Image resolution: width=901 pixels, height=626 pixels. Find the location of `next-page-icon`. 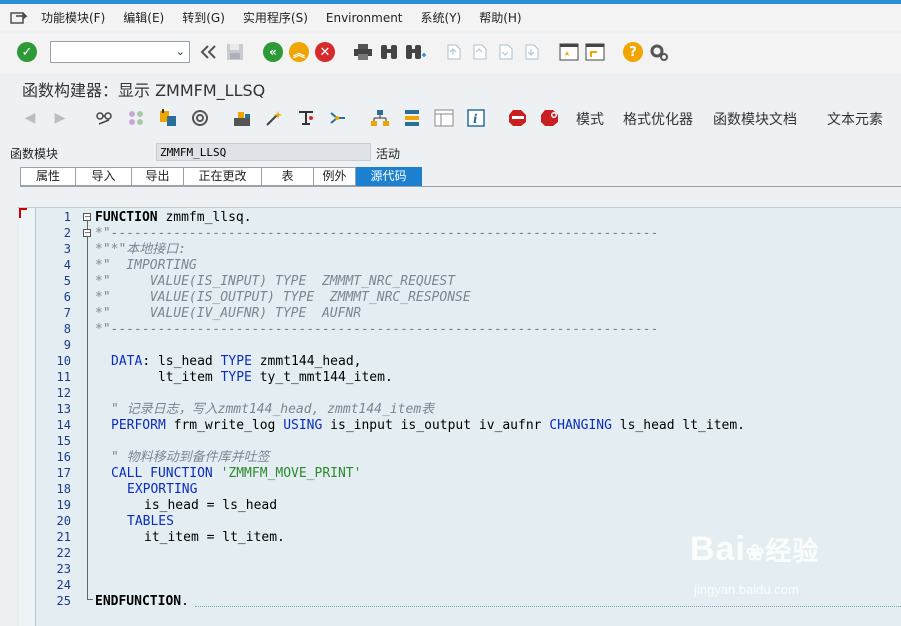

next-page-icon is located at coordinates (505, 52).